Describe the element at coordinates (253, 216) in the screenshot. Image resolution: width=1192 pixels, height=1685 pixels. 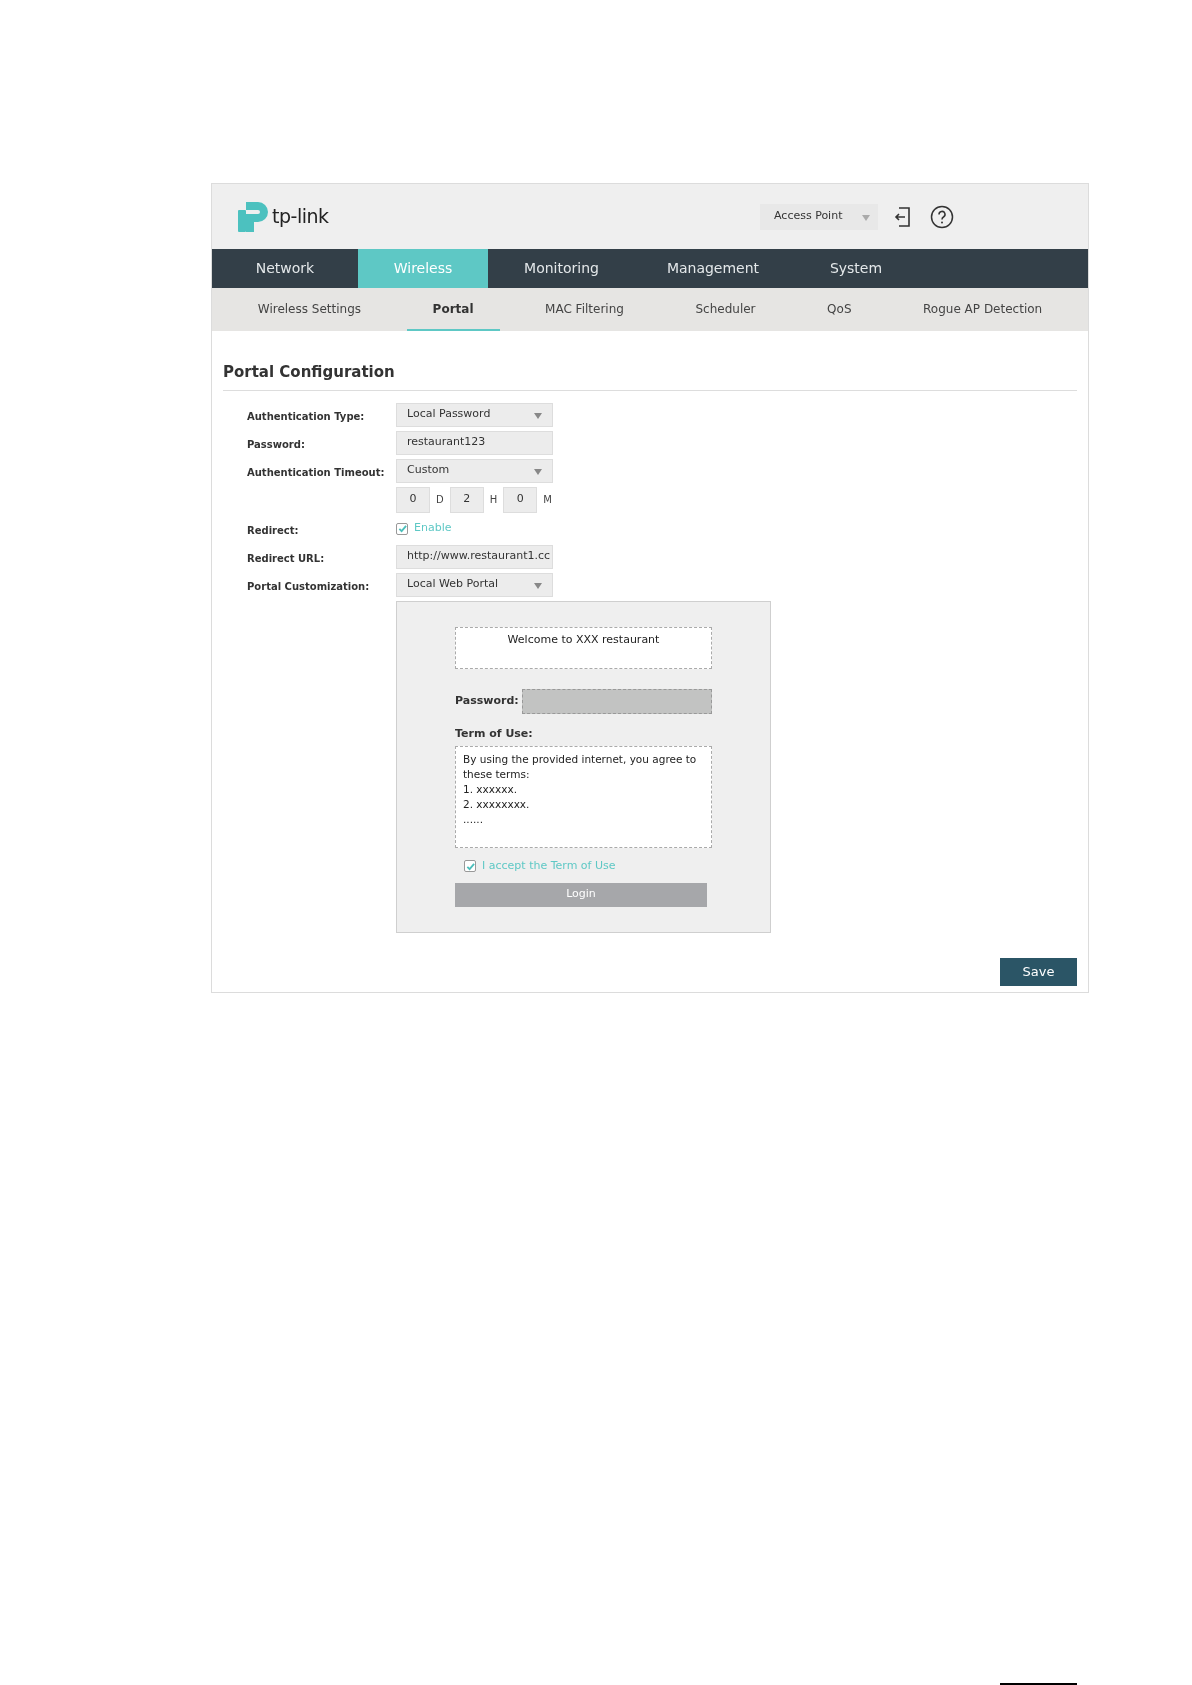
I see `logo-icon` at that location.